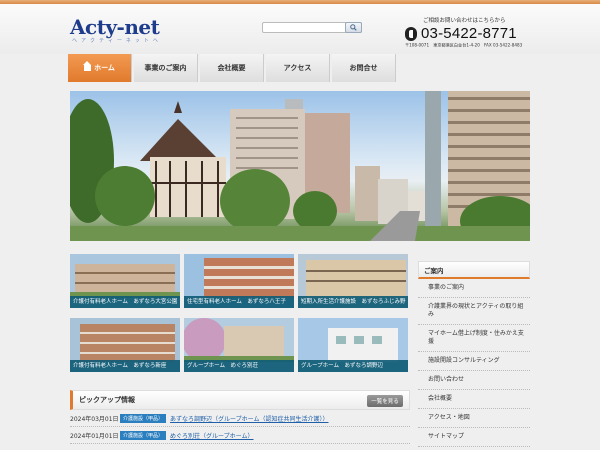  What do you see at coordinates (239, 366) in the screenshot?
I see `facility-caption: グループホーム めぐろ別荘` at bounding box center [239, 366].